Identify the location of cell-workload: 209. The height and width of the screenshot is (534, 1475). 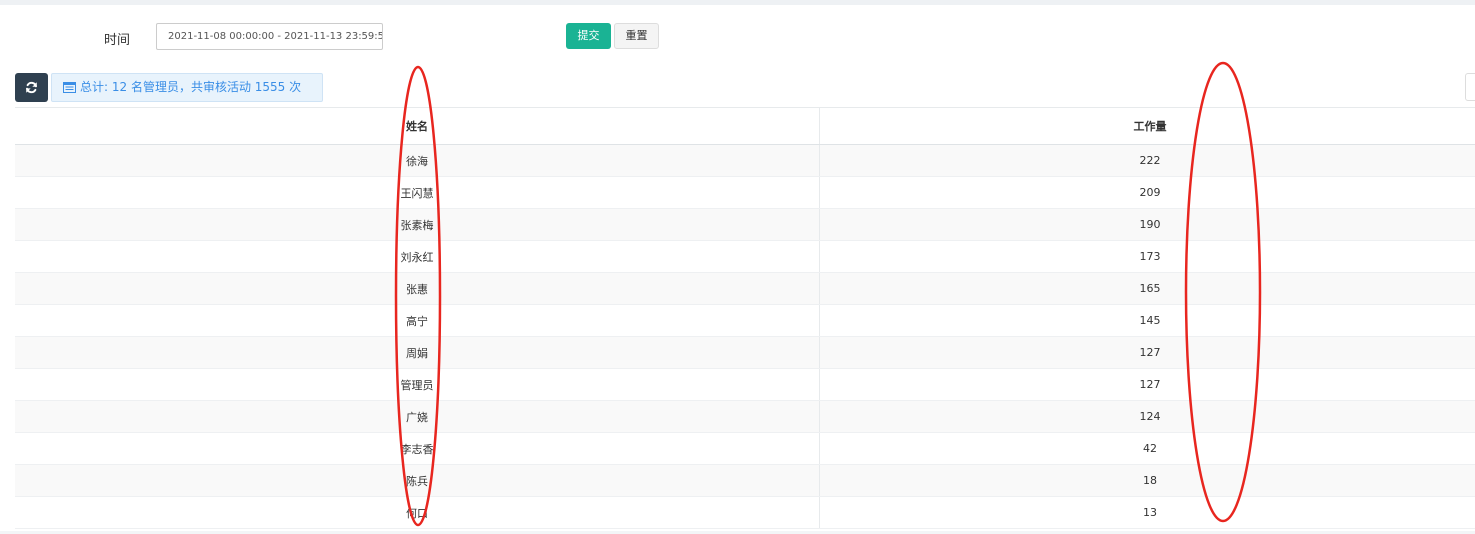
(1150, 192).